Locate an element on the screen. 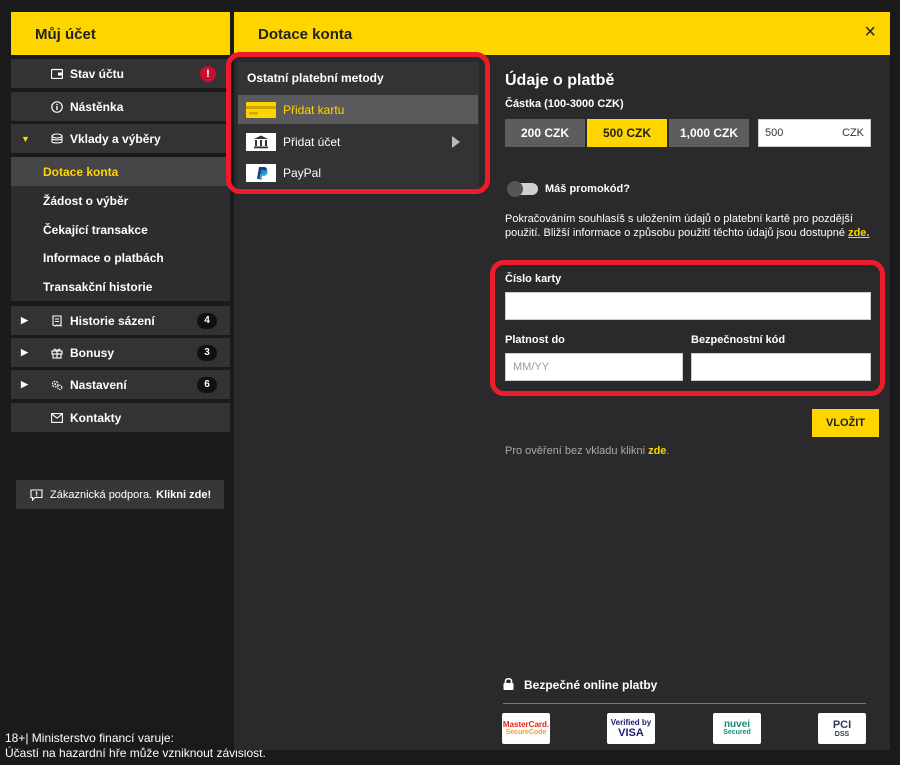 The height and width of the screenshot is (765, 900). support-link-text: Klikni zde! is located at coordinates (183, 495).